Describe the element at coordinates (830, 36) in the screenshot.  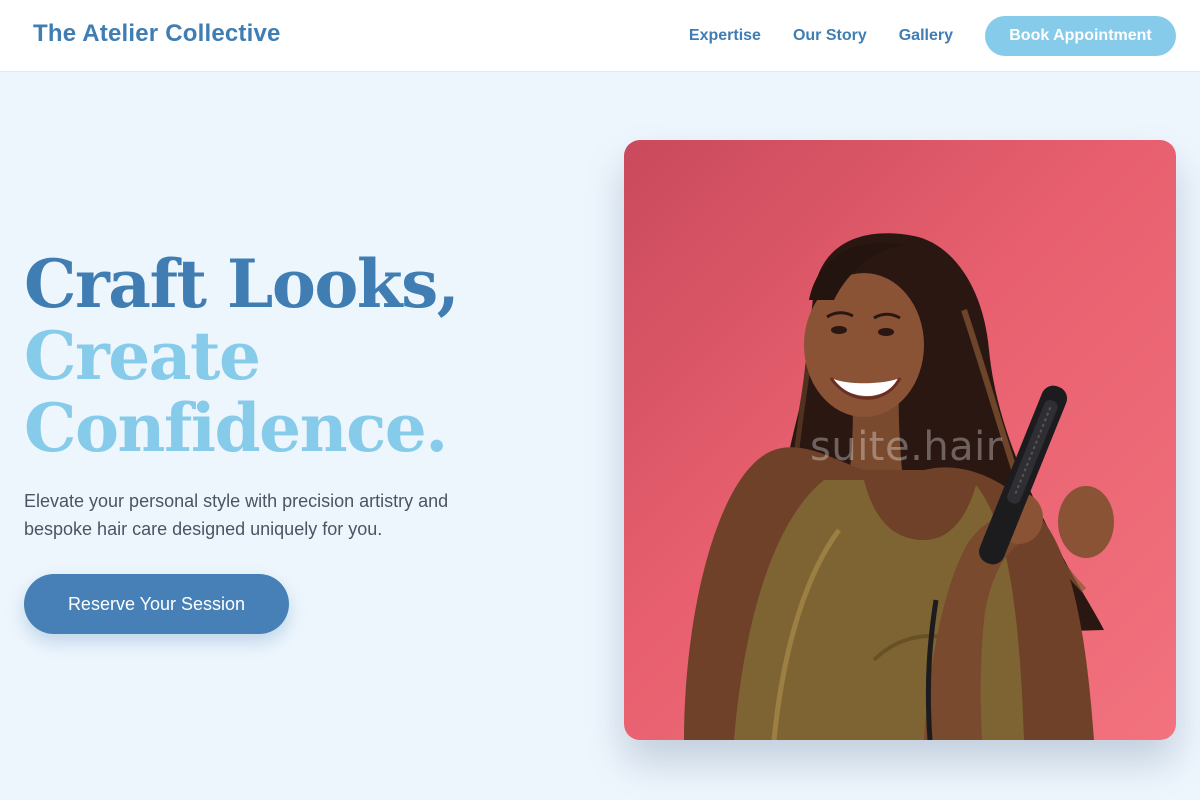
I see `nav-link-our-story: Our Story` at that location.